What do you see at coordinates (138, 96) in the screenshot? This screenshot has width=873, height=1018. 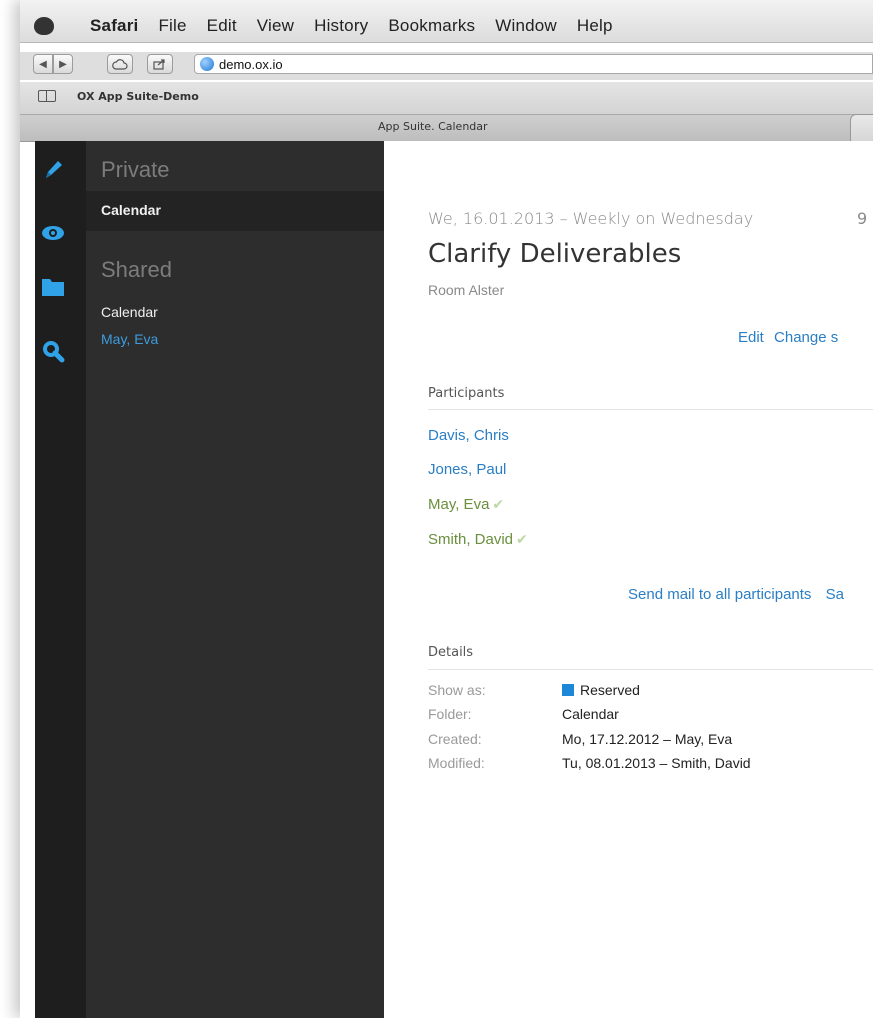 I see `bookmark-item: OX App Suite-Demo` at bounding box center [138, 96].